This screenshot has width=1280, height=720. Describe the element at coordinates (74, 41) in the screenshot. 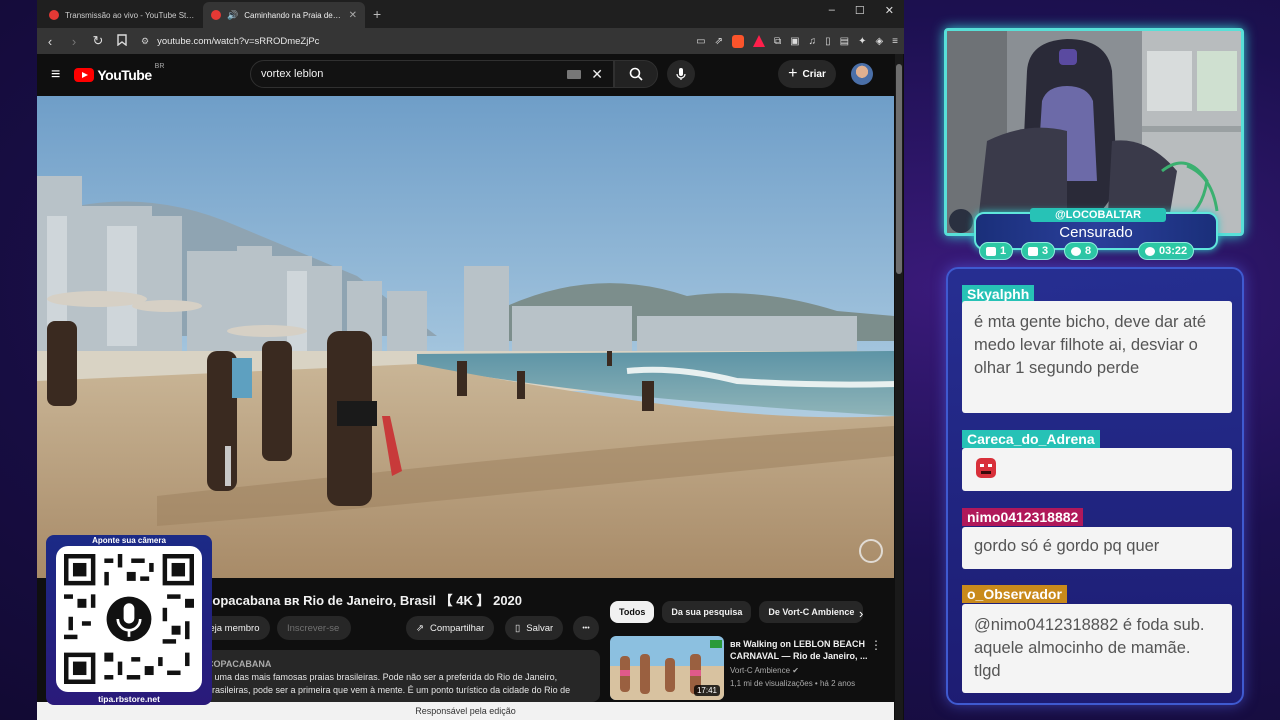

I see `forward-icon: ›` at that location.